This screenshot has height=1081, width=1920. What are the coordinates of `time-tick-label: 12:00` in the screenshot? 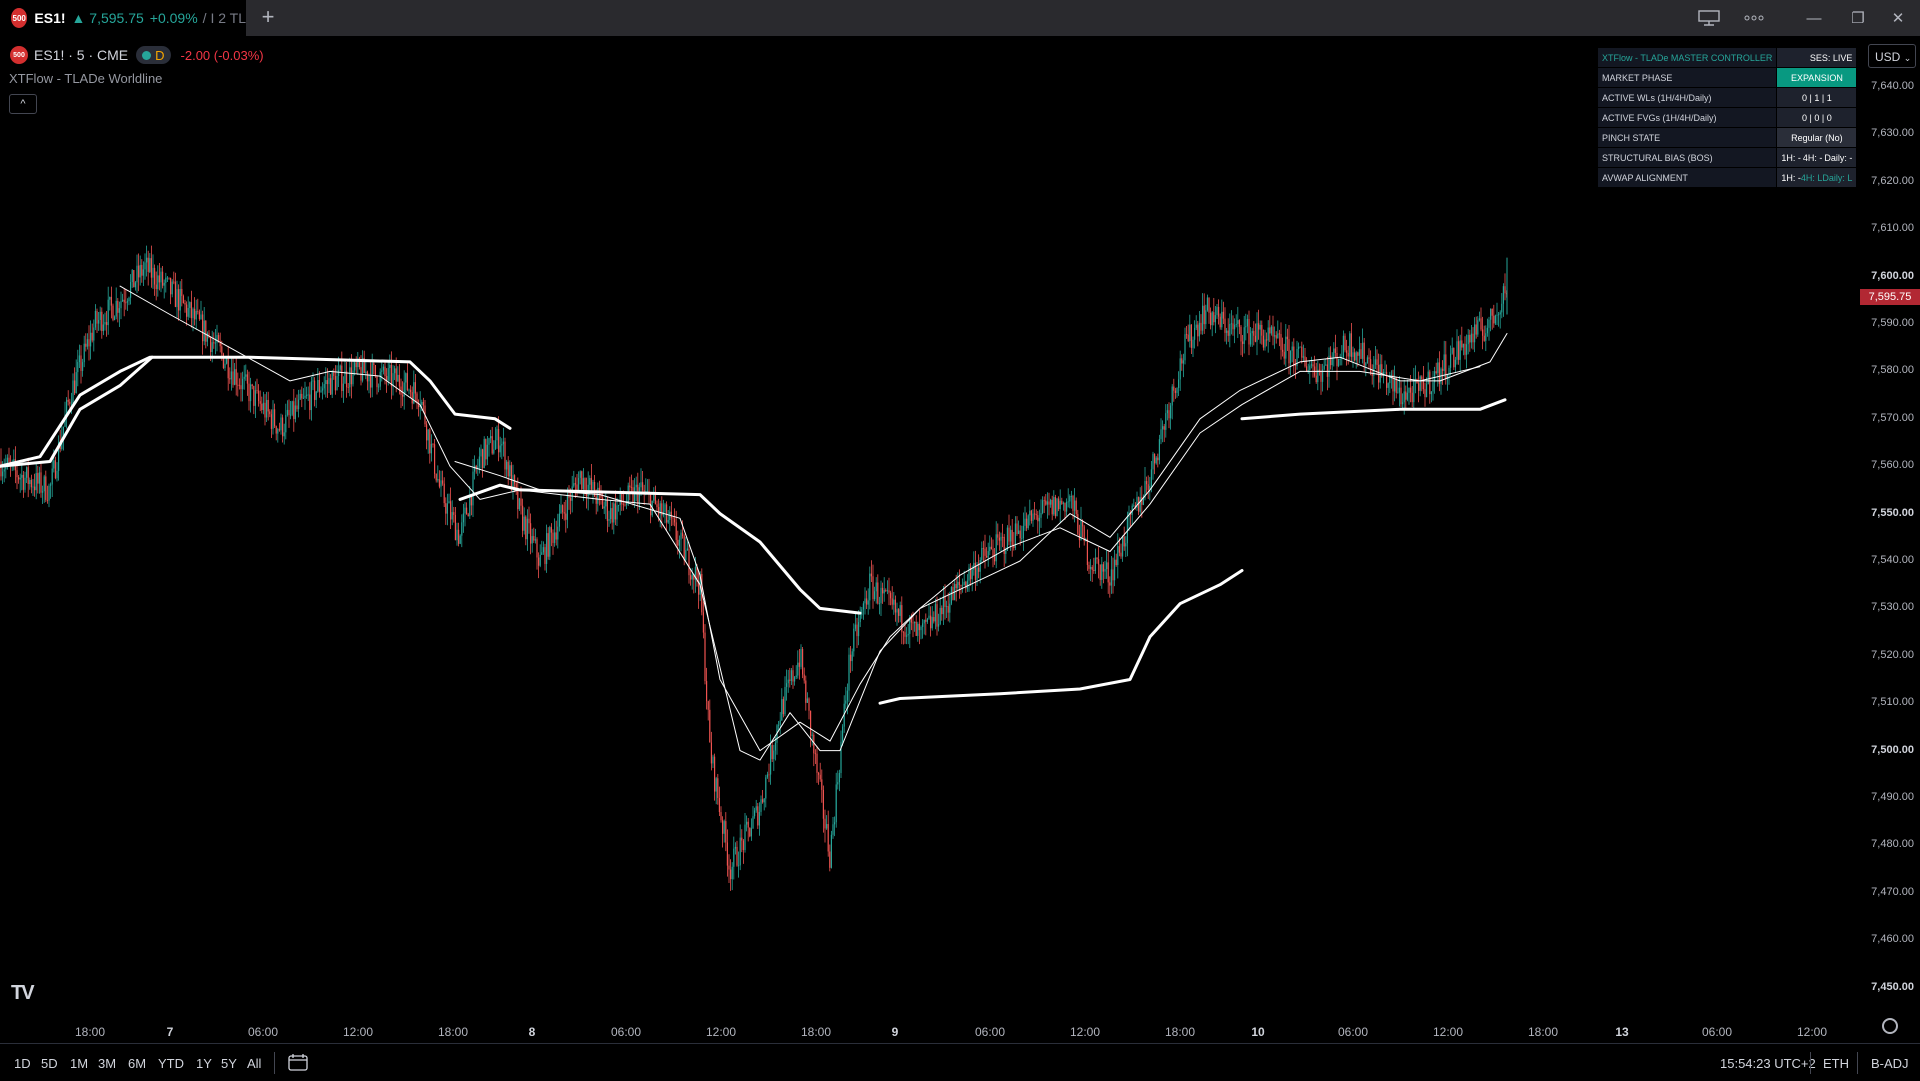 It's located at (1812, 1032).